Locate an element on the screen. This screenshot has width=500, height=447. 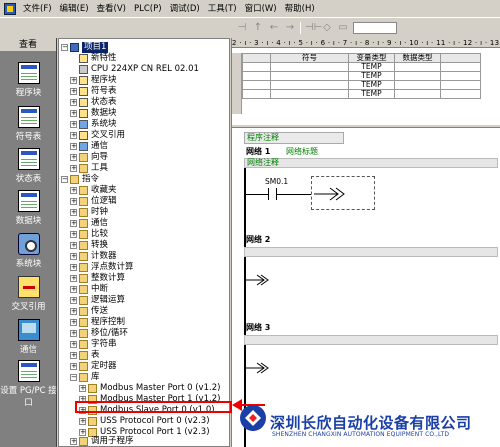
tree-node-data-block: + 数据块 is located at coordinates (93, 113).